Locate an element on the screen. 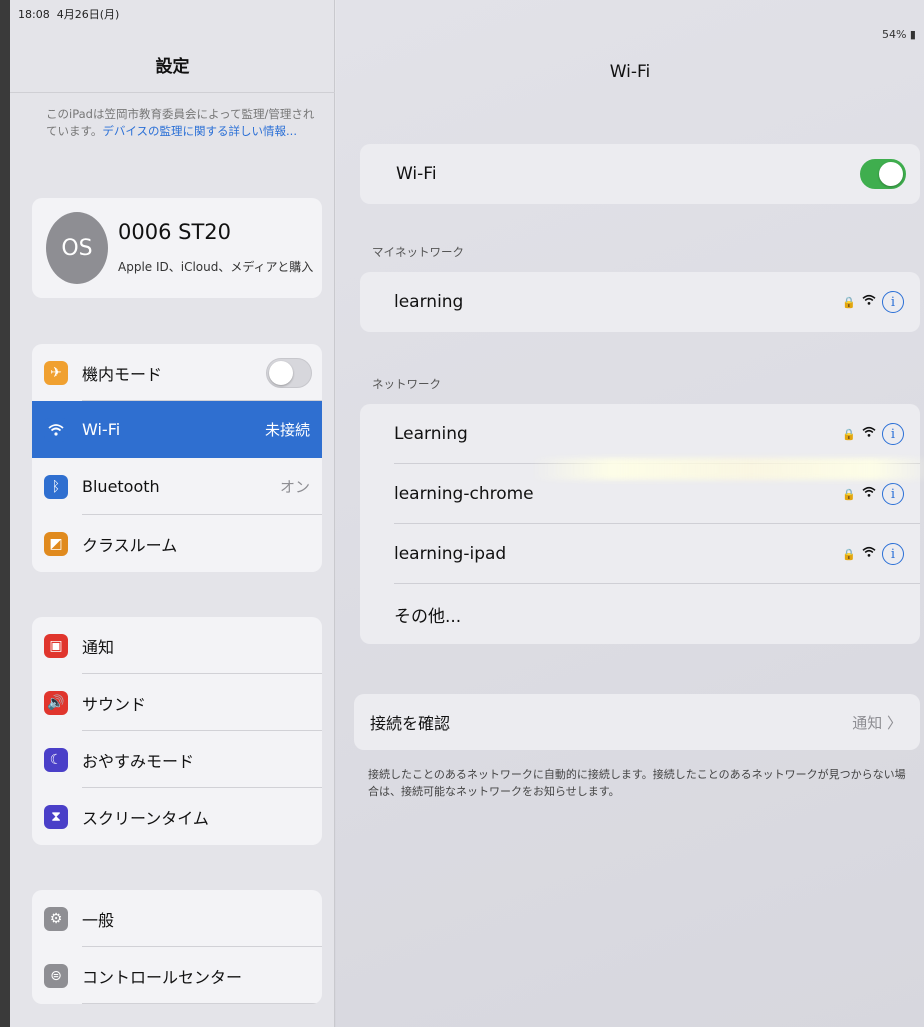 The height and width of the screenshot is (1027, 924). sidebar-item-label: 通知 is located at coordinates (98, 647).